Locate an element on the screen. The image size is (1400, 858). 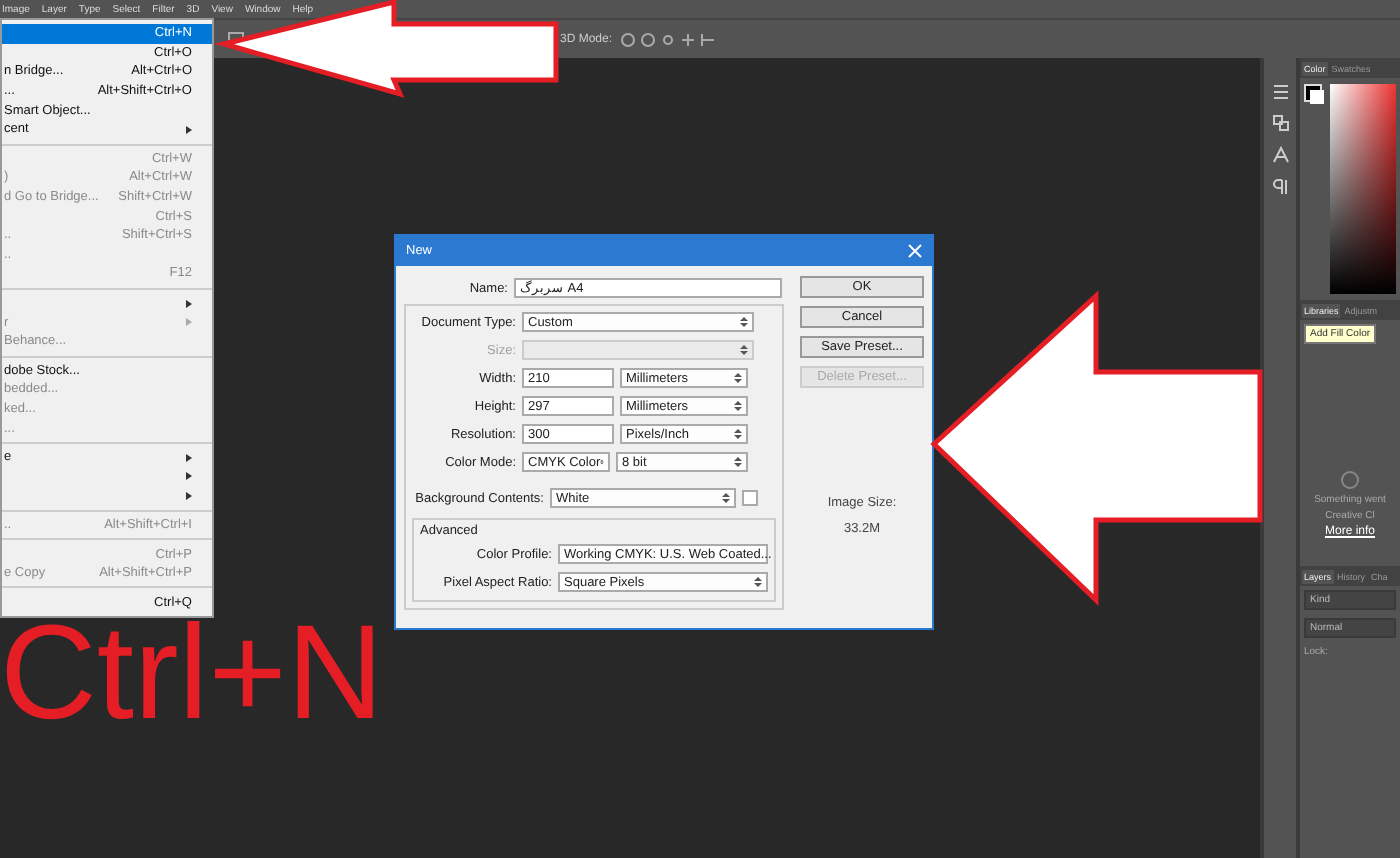
color-picker-field is located at coordinates (1363, 189).